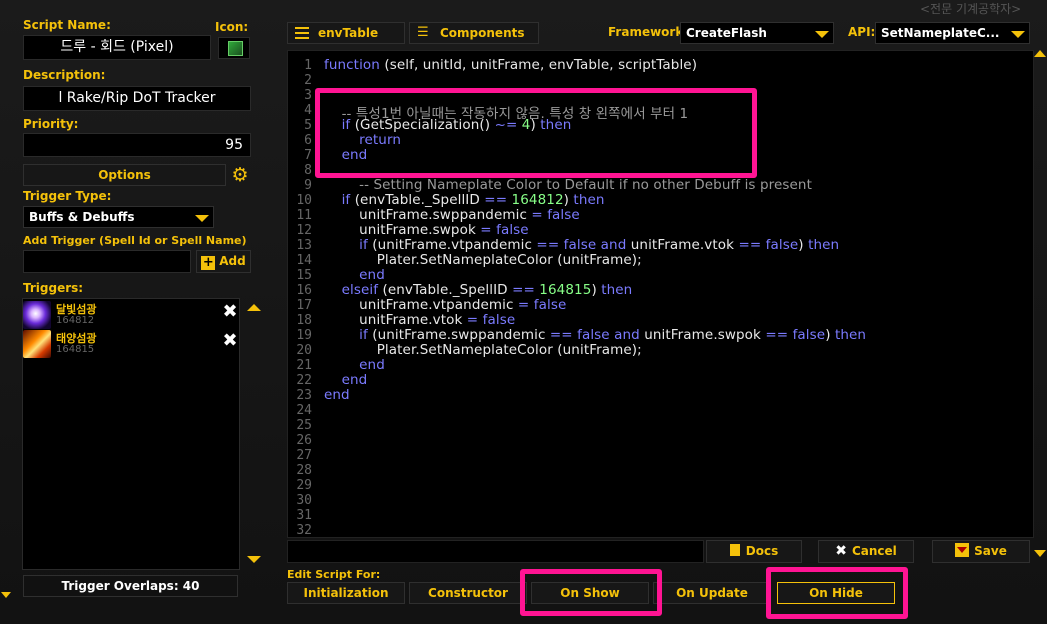 The height and width of the screenshot is (624, 1047). Describe the element at coordinates (304, 425) in the screenshot. I see `line-number: 25` at that location.